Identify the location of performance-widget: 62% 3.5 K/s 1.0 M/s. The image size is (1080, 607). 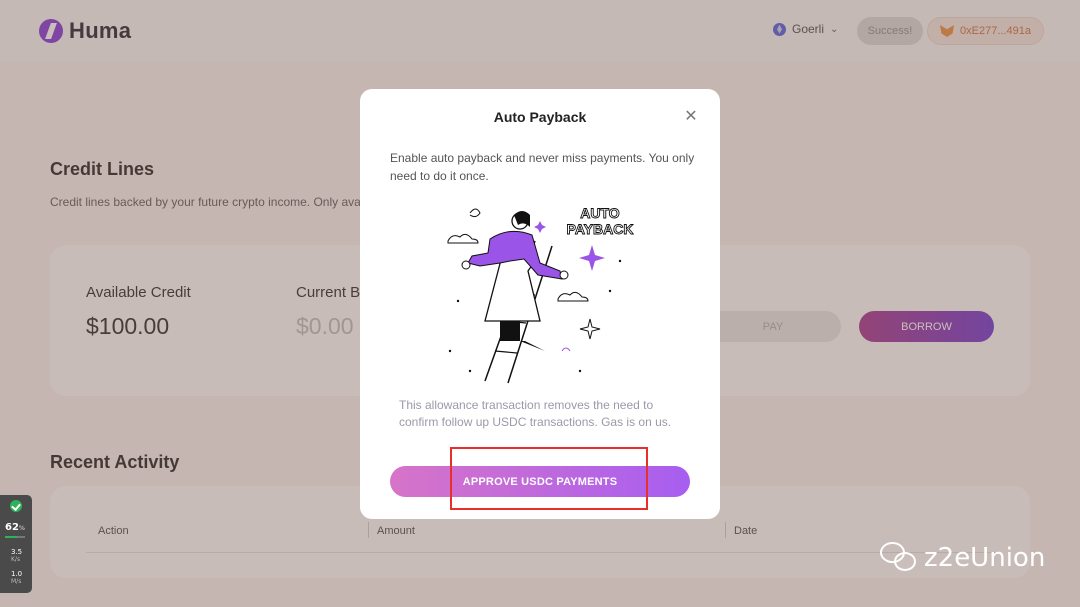
(16, 544).